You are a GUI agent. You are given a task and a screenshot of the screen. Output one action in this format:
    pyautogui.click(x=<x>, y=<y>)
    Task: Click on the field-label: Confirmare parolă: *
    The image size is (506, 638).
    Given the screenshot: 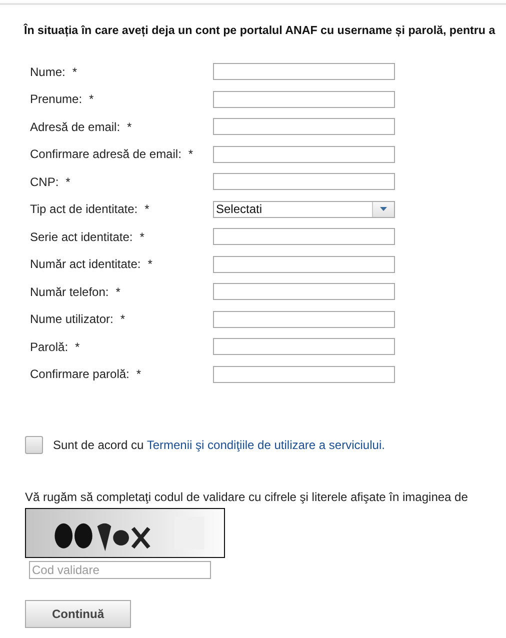 What is the action you would take?
    pyautogui.click(x=86, y=375)
    